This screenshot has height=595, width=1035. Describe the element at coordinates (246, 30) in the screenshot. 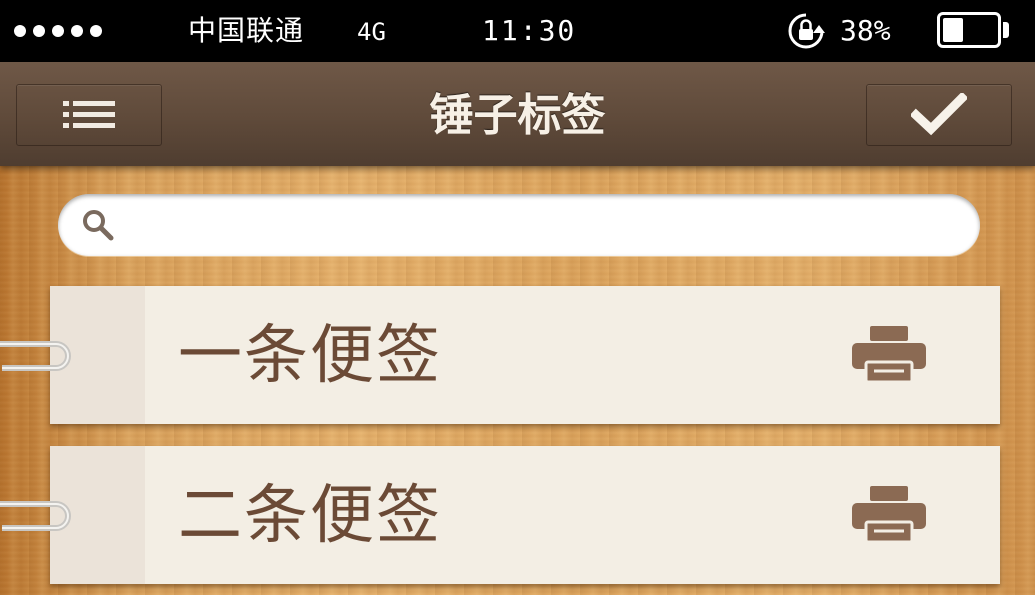

I see `carrier-label: 中国联通` at that location.